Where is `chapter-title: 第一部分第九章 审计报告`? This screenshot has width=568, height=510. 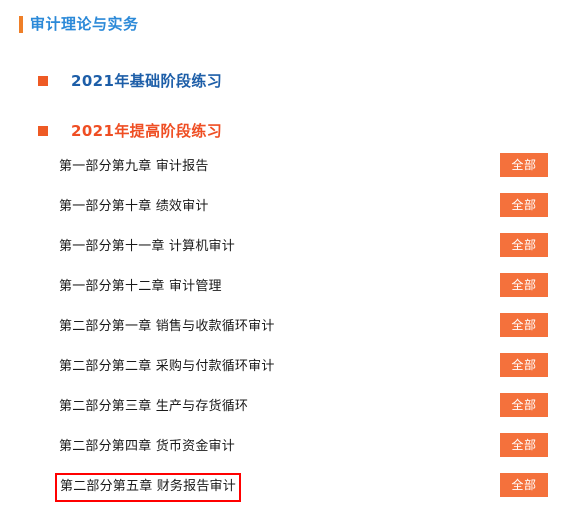 chapter-title: 第一部分第九章 审计报告 is located at coordinates (134, 167).